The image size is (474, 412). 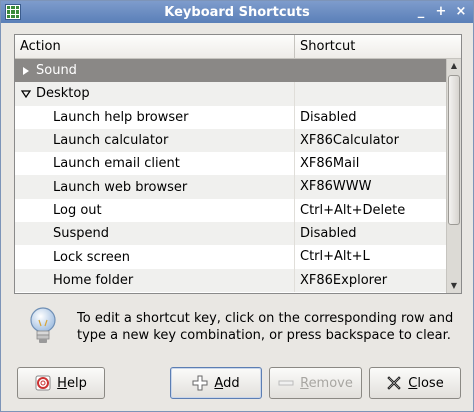 I want to click on action-label: Lock screen, so click(x=91, y=257).